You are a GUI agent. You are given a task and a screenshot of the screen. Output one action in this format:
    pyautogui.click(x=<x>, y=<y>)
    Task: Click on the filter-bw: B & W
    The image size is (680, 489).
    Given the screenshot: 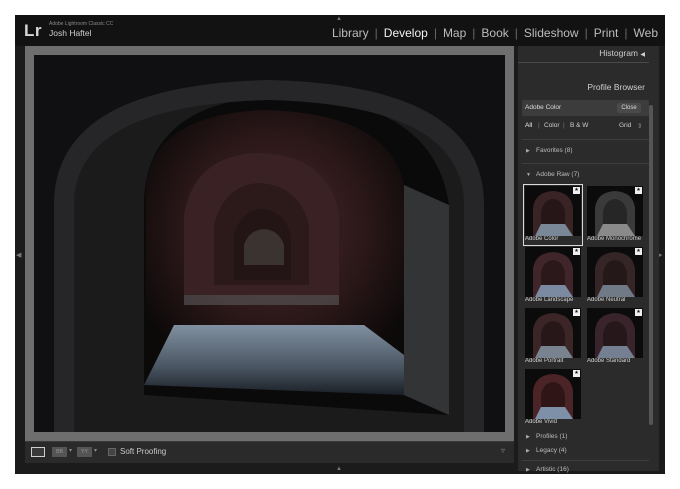 What is the action you would take?
    pyautogui.click(x=579, y=125)
    